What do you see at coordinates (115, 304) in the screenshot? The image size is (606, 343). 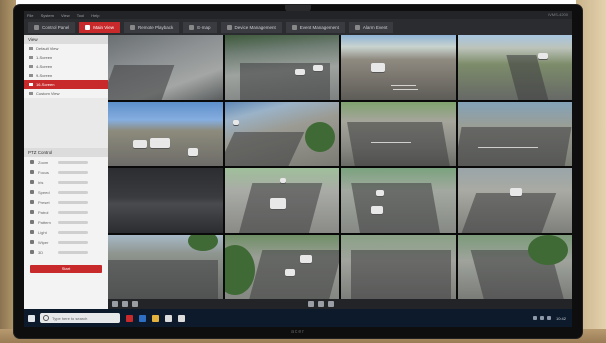 I see `save-view-icon` at bounding box center [115, 304].